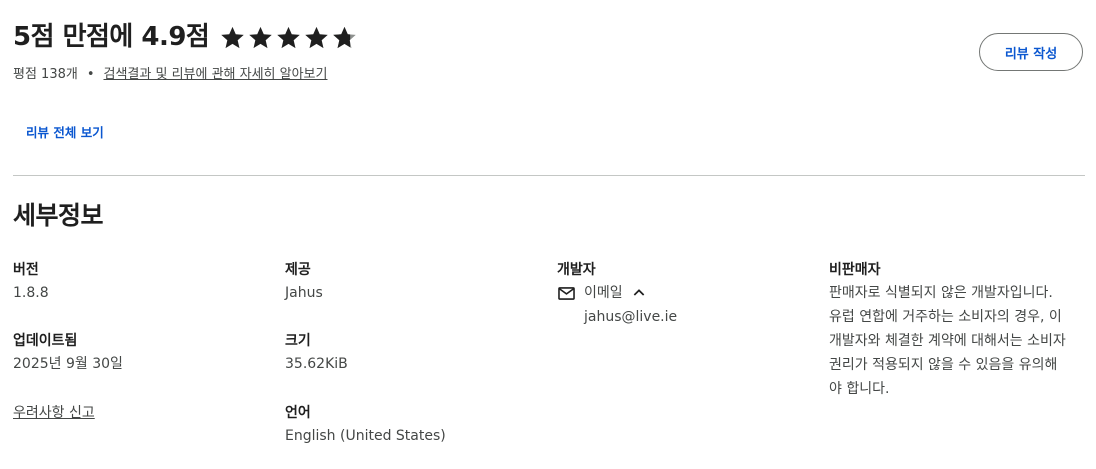  What do you see at coordinates (31, 282) in the screenshot?
I see `version-info: 버전 1.8.8` at bounding box center [31, 282].